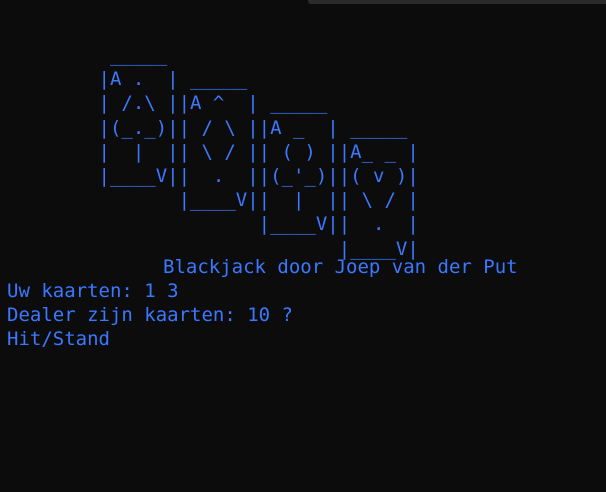 The height and width of the screenshot is (492, 606). What do you see at coordinates (213, 175) in the screenshot?
I see `ascii-art-line: |____V|| . ||(_'_)||( v )|` at bounding box center [213, 175].